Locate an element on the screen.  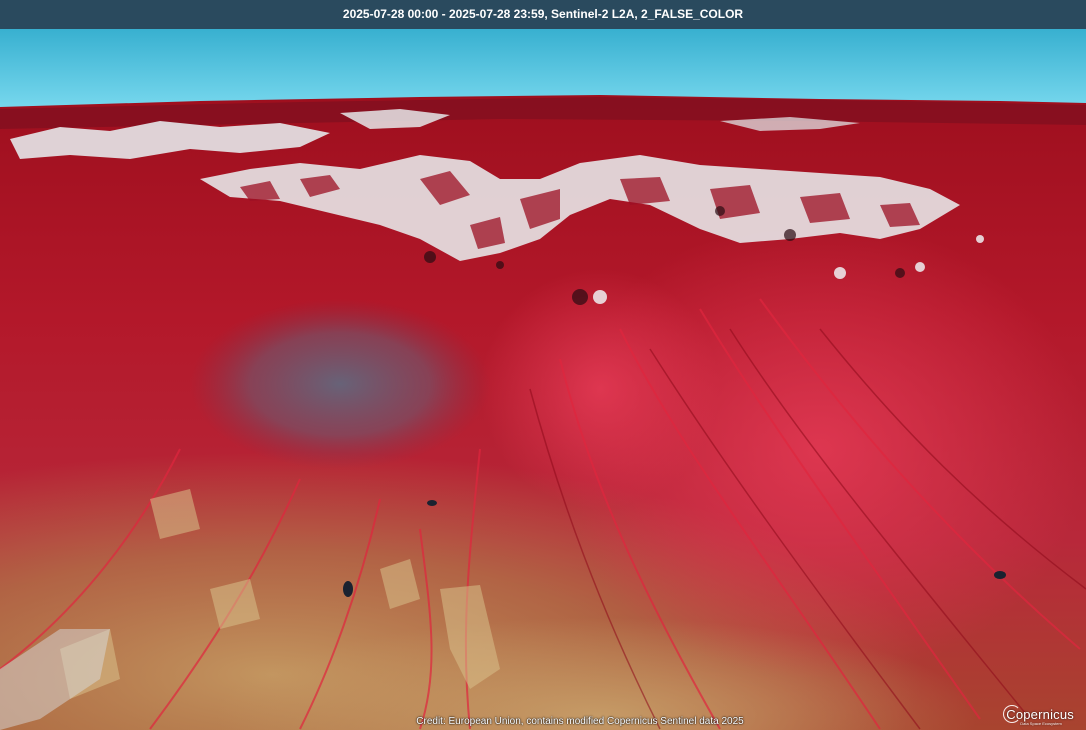
logo-wordmark: Copernicus is located at coordinates (1038, 714).